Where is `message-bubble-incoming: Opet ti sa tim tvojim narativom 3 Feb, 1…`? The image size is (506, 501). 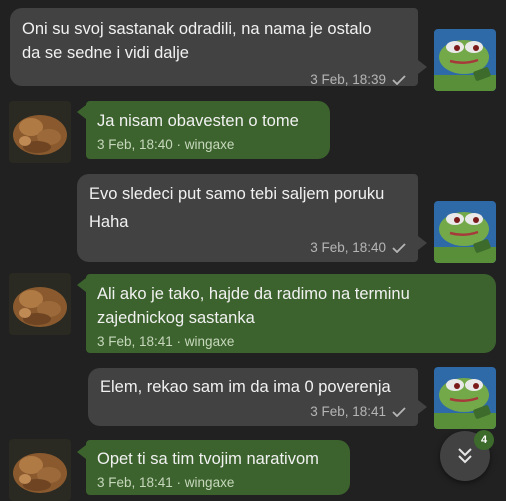 message-bubble-incoming: Opet ti sa tim tvojim narativom 3 Feb, 1… is located at coordinates (218, 467).